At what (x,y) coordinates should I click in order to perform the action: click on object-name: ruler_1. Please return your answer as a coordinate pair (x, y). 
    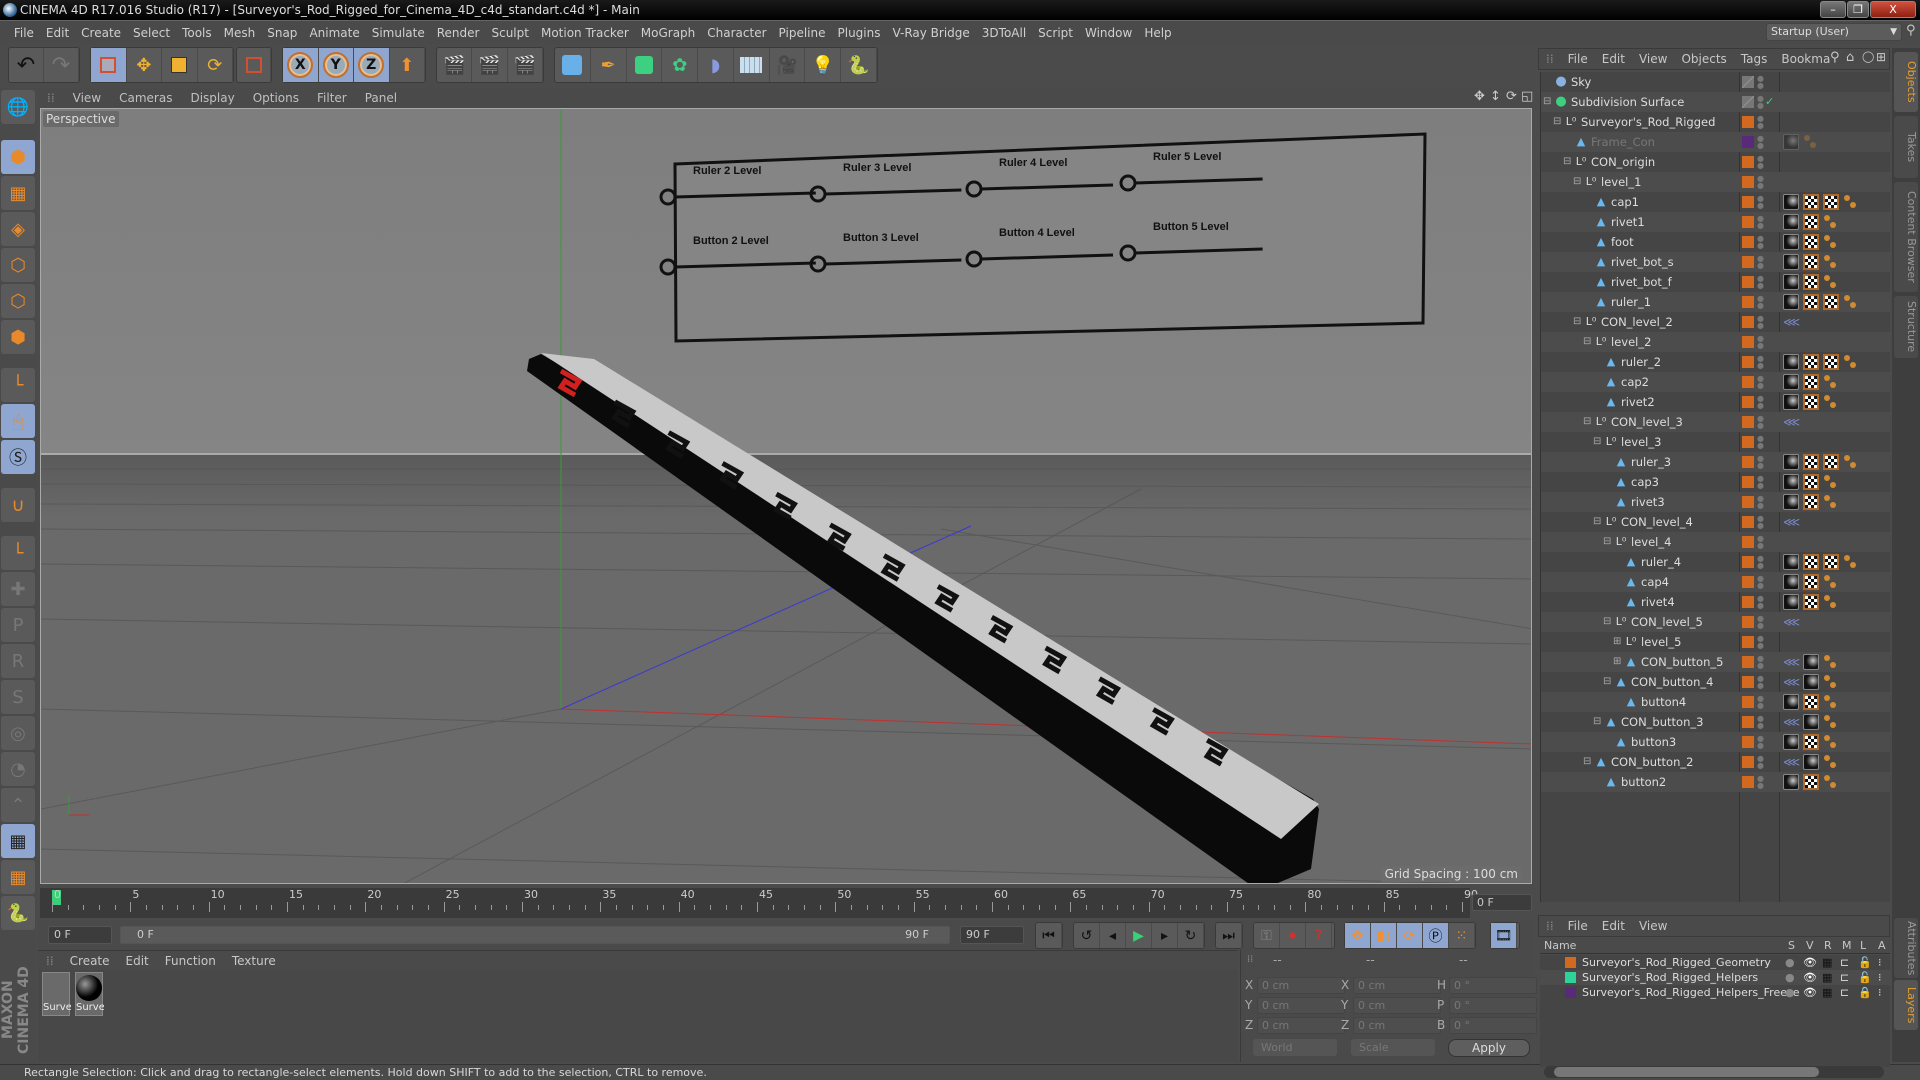
    Looking at the image, I should click on (1631, 302).